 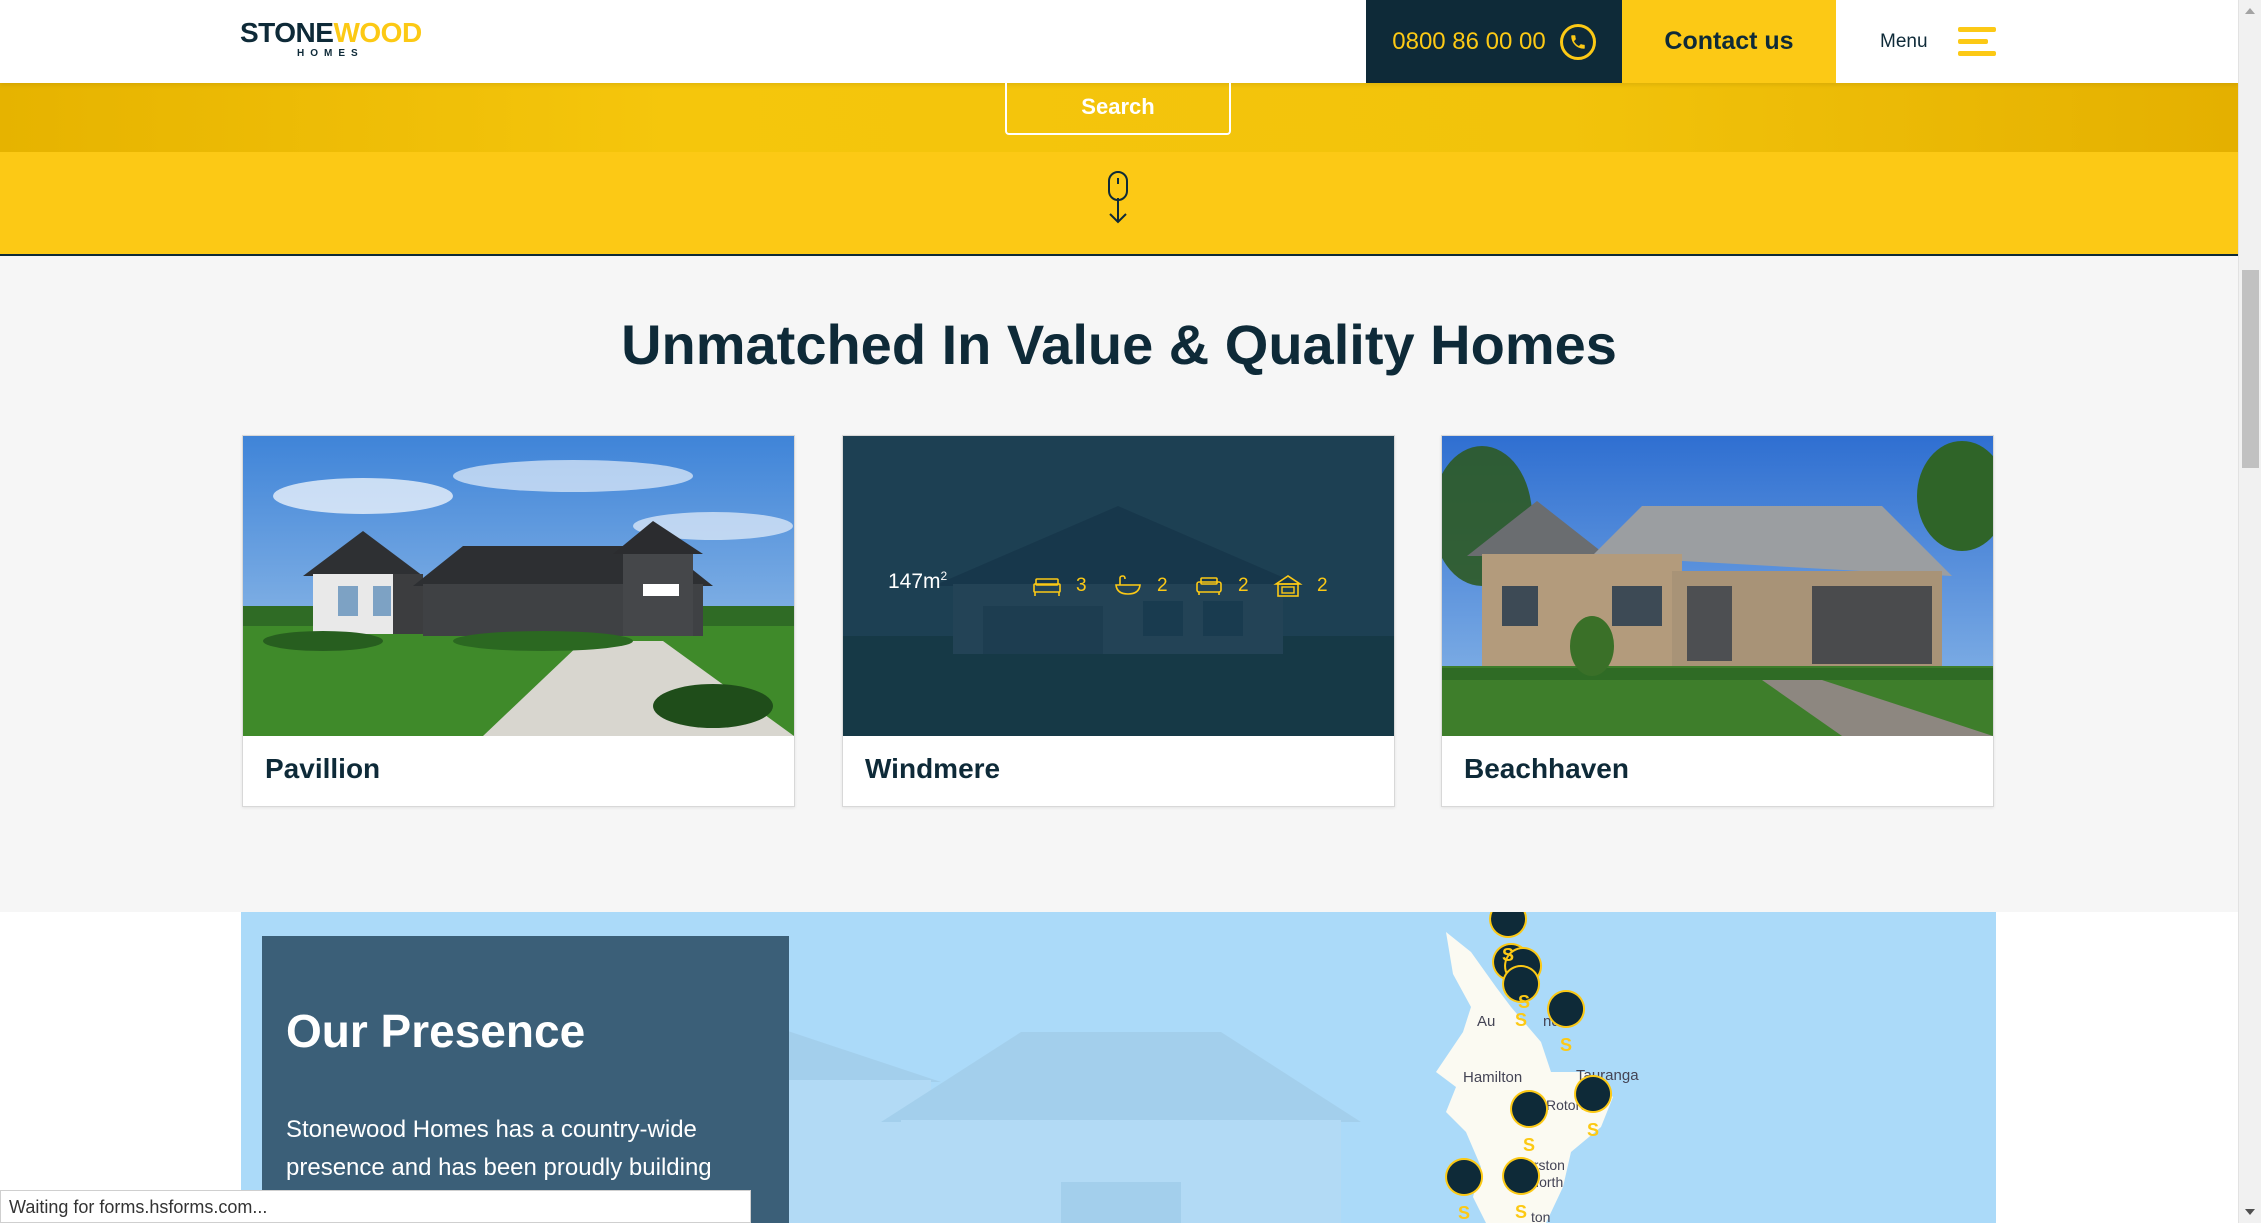 What do you see at coordinates (1577, 41) in the screenshot?
I see `phone-icon` at bounding box center [1577, 41].